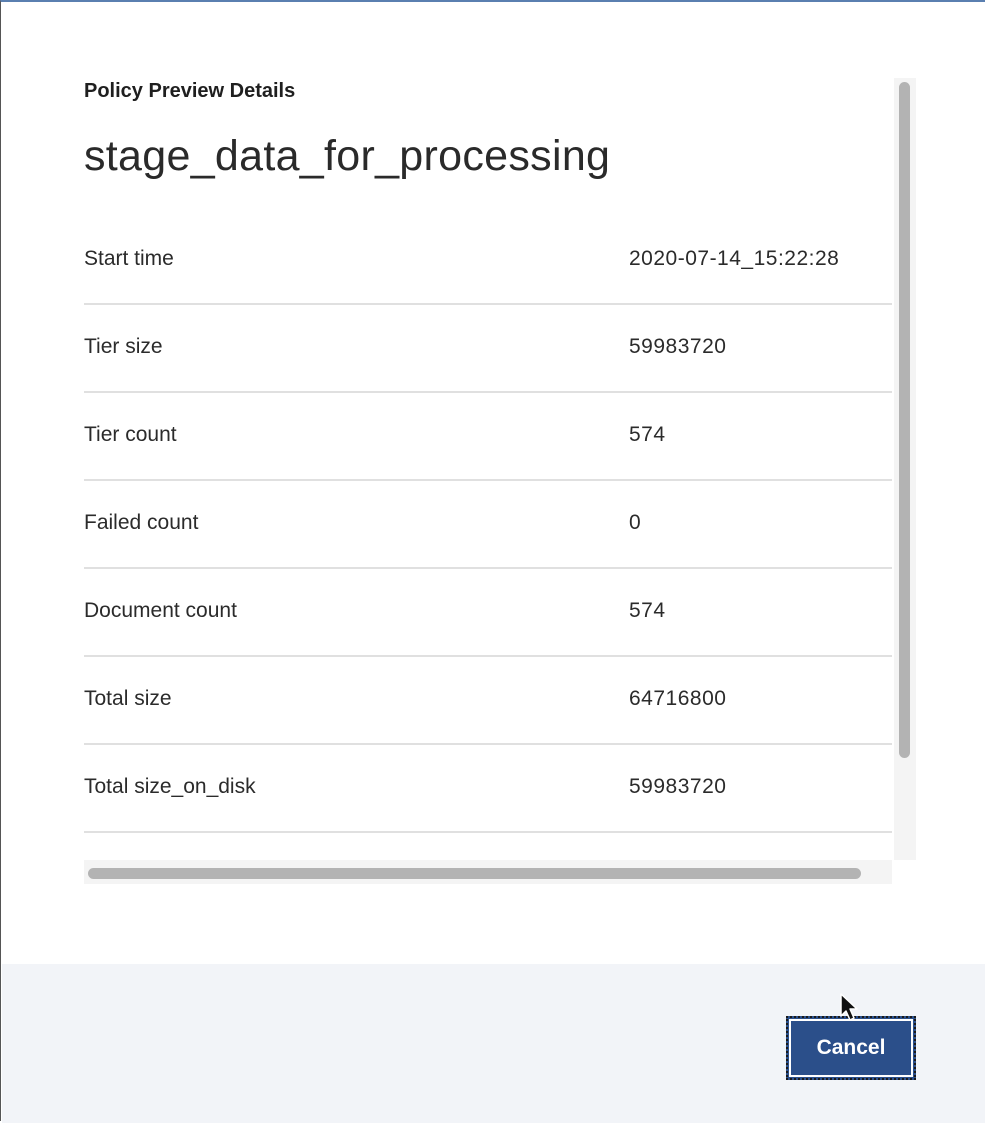  Describe the element at coordinates (488, 525) in the screenshot. I see `table-row: Failed count 0` at that location.